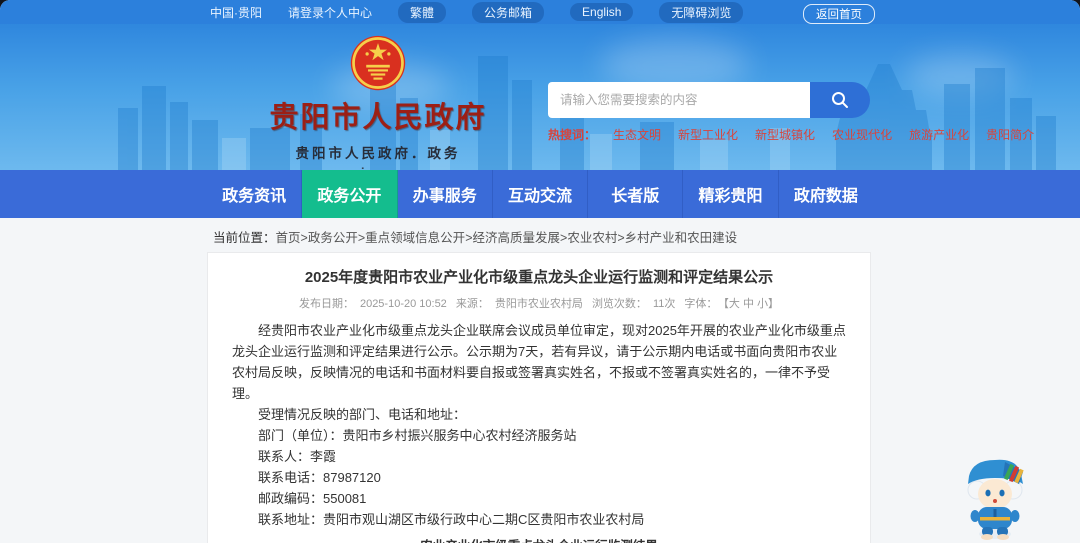 This screenshot has width=1080, height=543. Describe the element at coordinates (255, 194) in the screenshot. I see `nav-item-0: 政务资讯` at that location.